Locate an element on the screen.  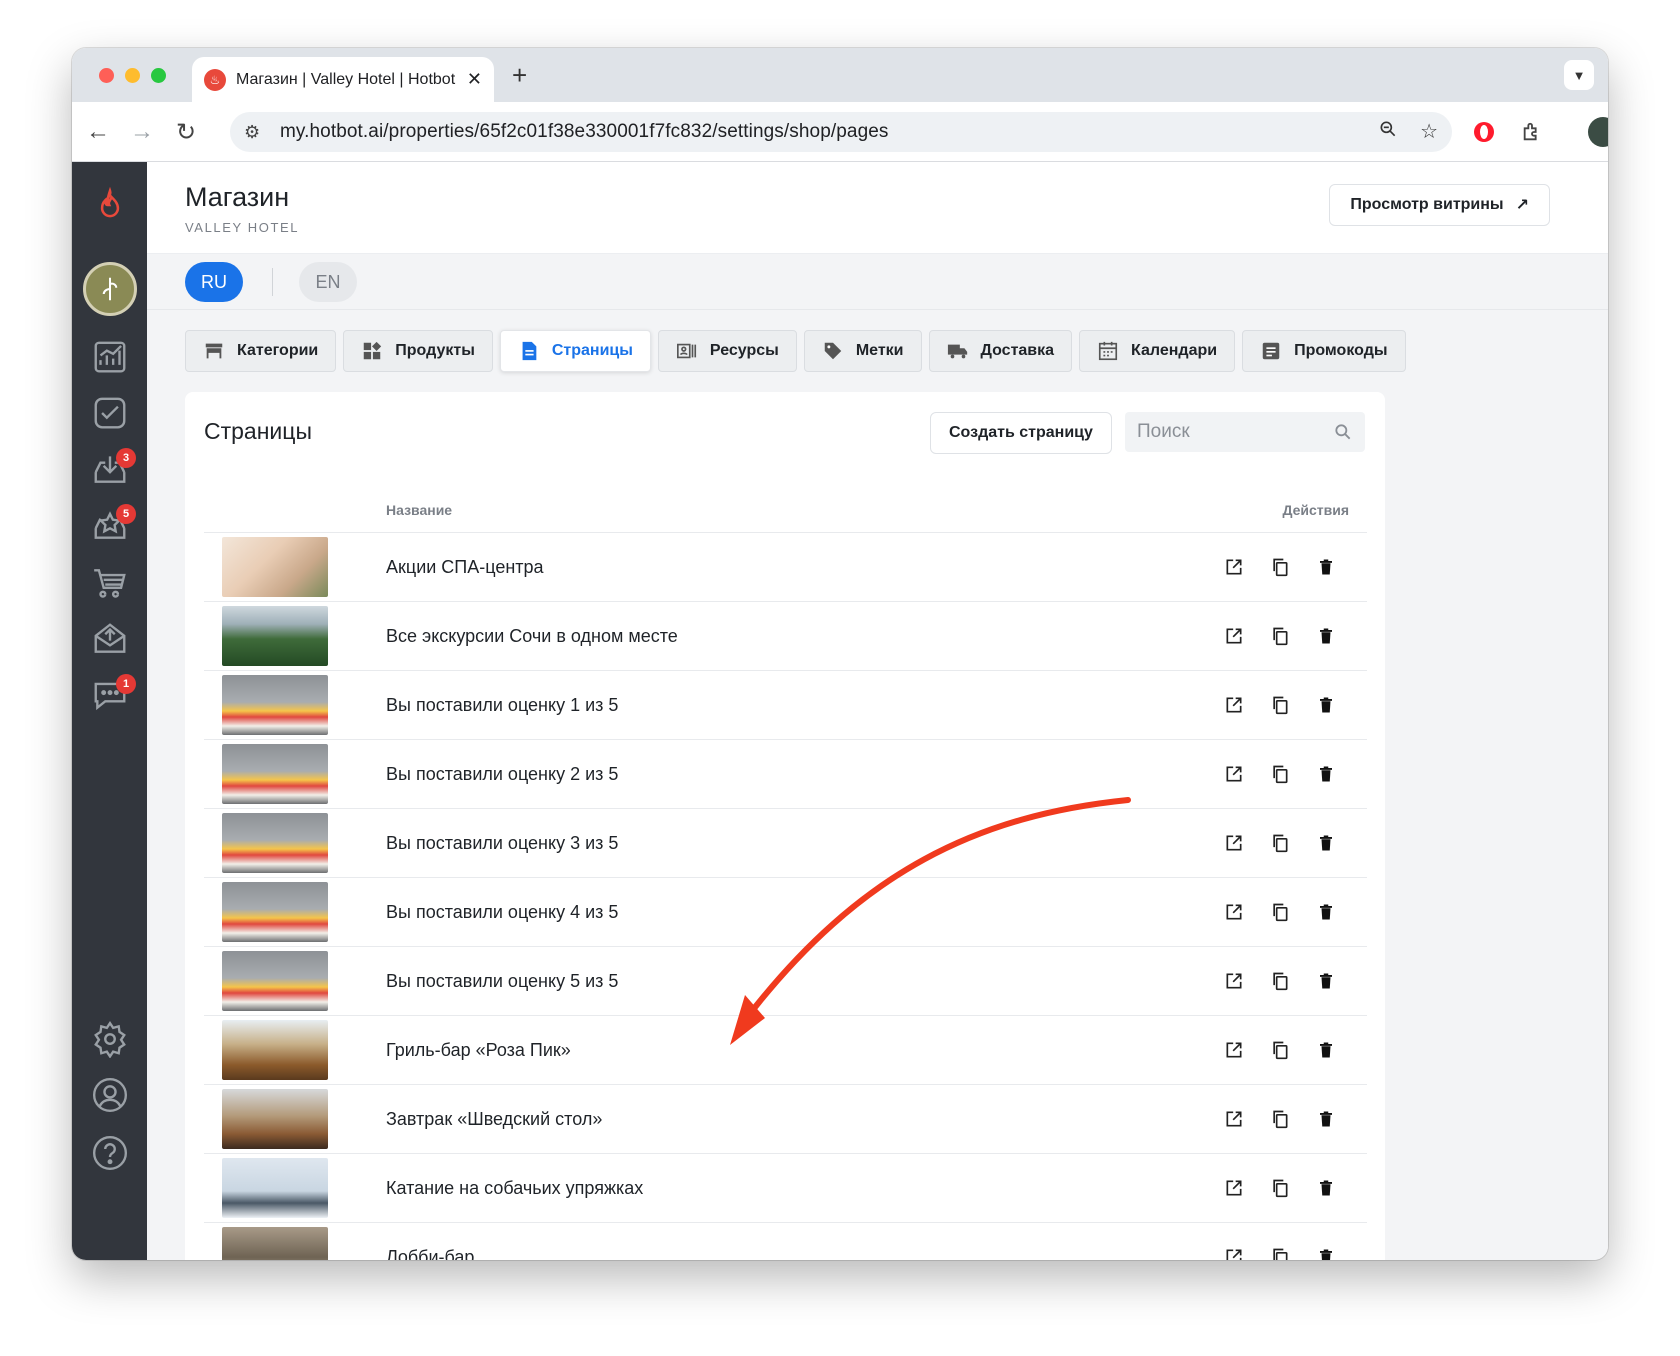
new-tab-icon: + is located at coordinates (519, 75).